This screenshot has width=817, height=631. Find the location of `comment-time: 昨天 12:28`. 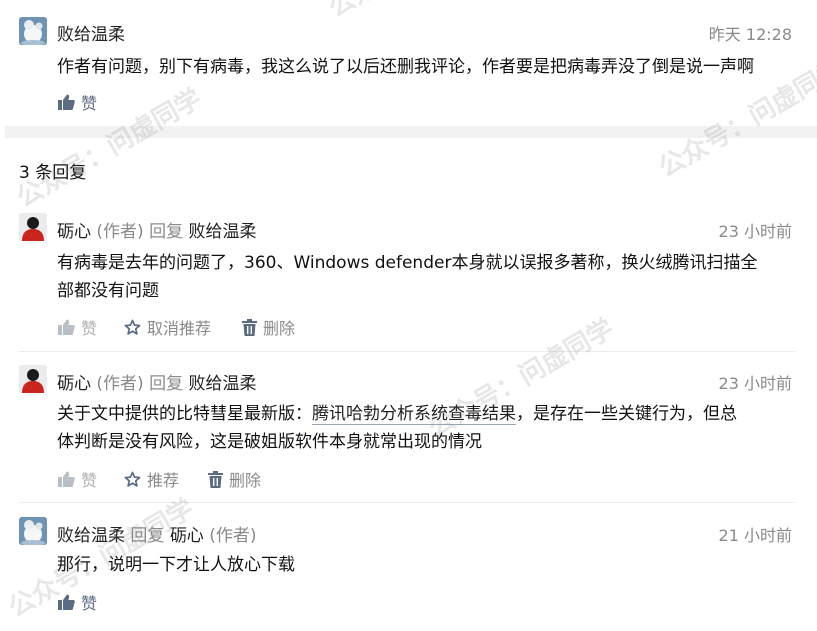

comment-time: 昨天 12:28 is located at coordinates (750, 34).